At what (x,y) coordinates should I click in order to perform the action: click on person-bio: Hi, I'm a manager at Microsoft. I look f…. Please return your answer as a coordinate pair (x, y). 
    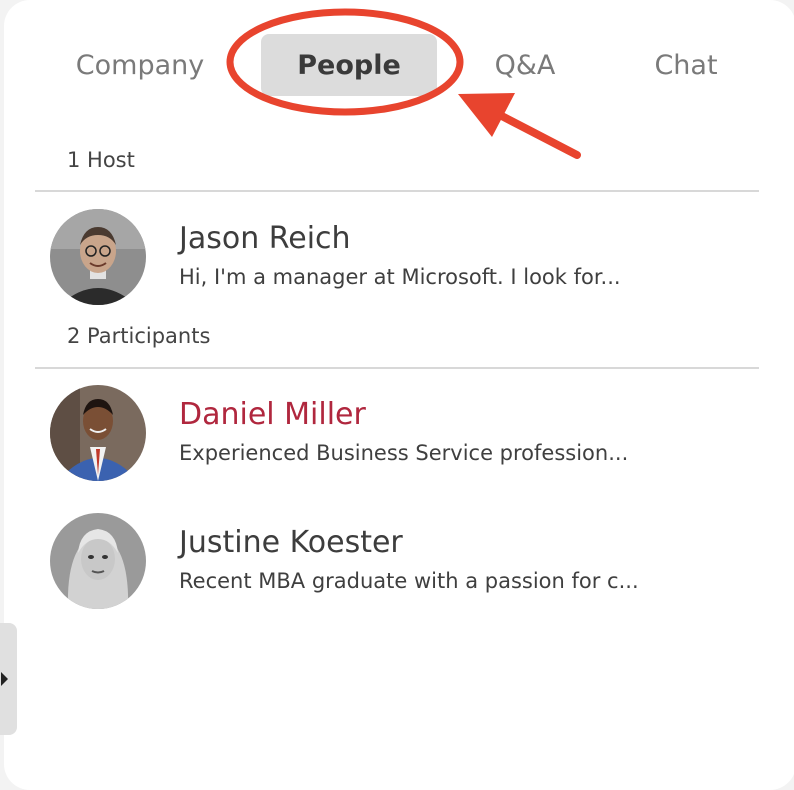
    Looking at the image, I should click on (400, 277).